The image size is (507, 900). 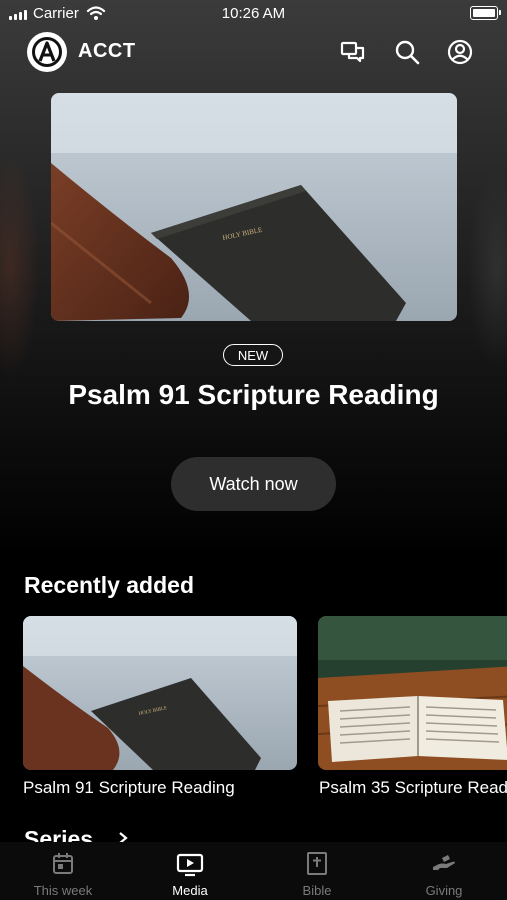 I want to click on watch-now-button: Watch now, so click(x=253, y=484).